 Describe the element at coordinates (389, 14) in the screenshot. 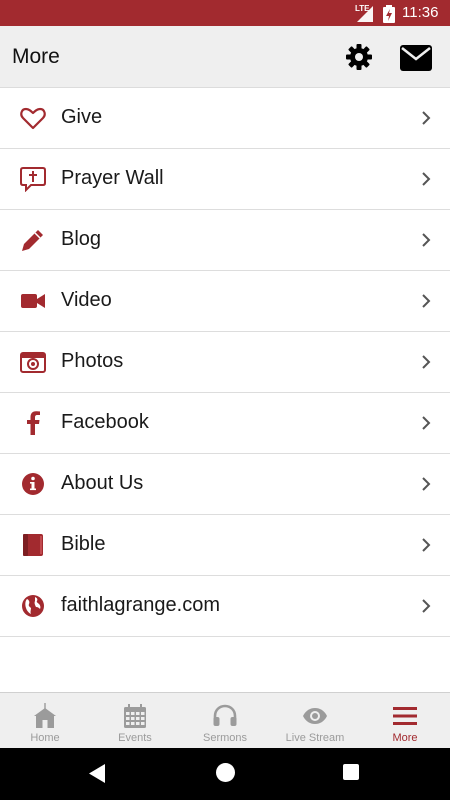

I see `battery-charging-icon` at that location.